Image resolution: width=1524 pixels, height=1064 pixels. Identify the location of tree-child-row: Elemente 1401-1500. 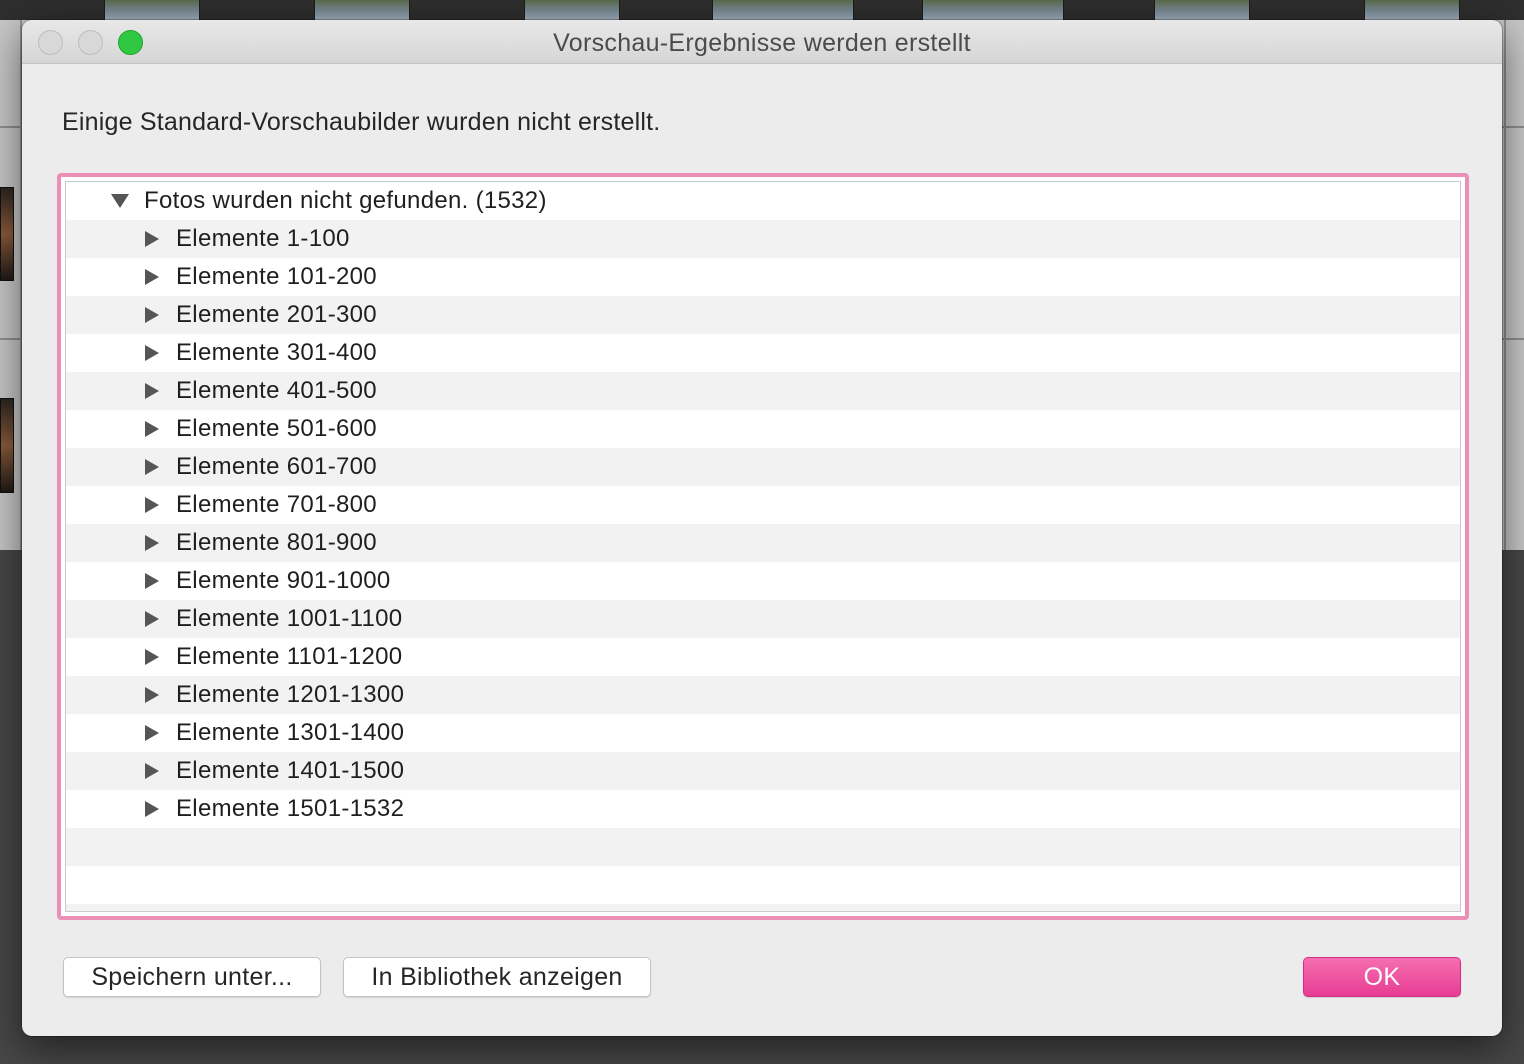
(763, 771).